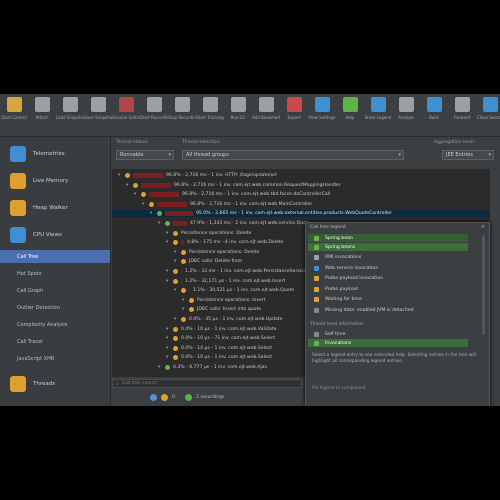  What do you see at coordinates (18, 154) in the screenshot?
I see `telemetries-icon` at bounding box center [18, 154].